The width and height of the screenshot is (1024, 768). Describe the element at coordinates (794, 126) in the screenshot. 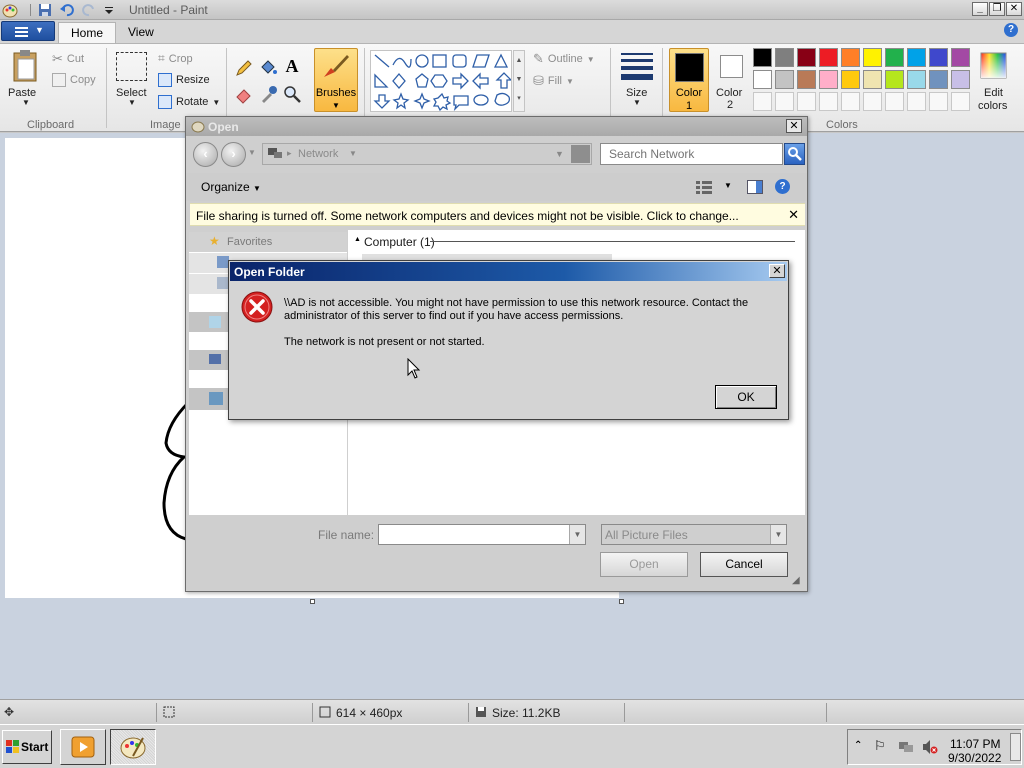

I see `open-dialog-close-button: ✕` at that location.